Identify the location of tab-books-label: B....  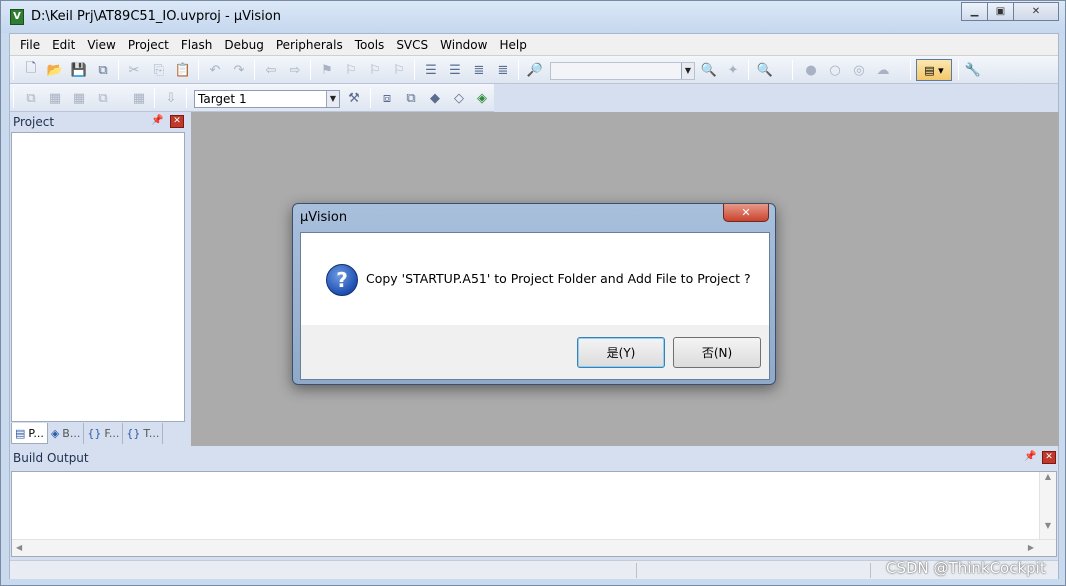
(71, 433).